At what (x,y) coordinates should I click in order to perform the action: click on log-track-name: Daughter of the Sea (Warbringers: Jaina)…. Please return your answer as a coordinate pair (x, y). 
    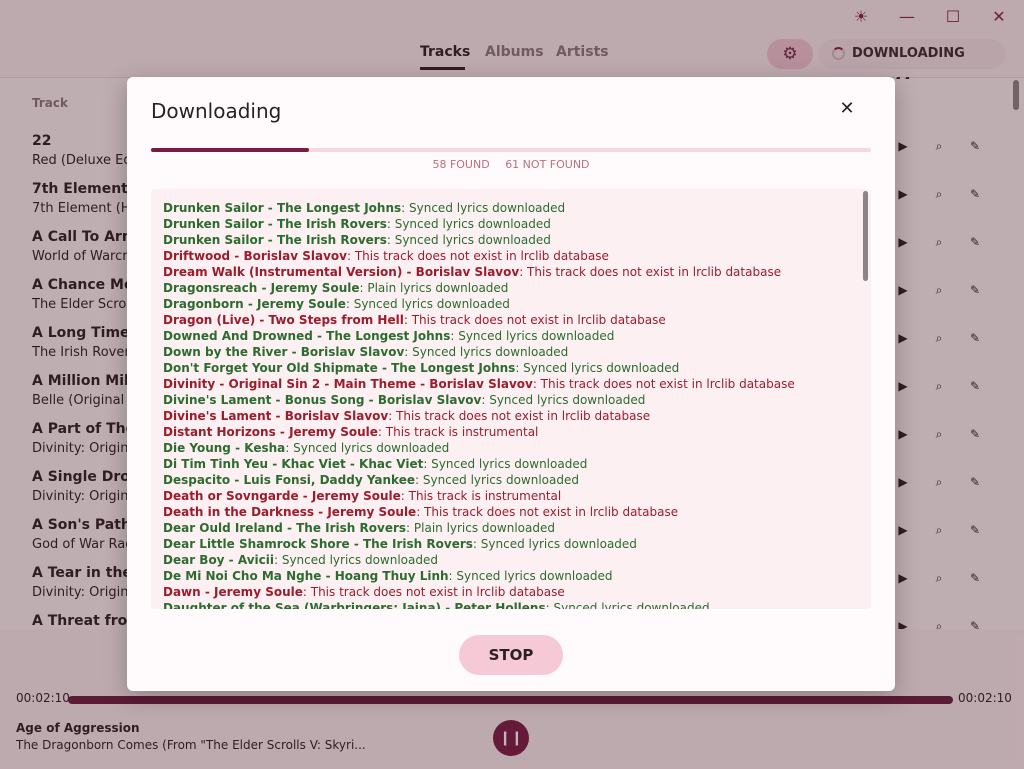
    Looking at the image, I should click on (354, 605).